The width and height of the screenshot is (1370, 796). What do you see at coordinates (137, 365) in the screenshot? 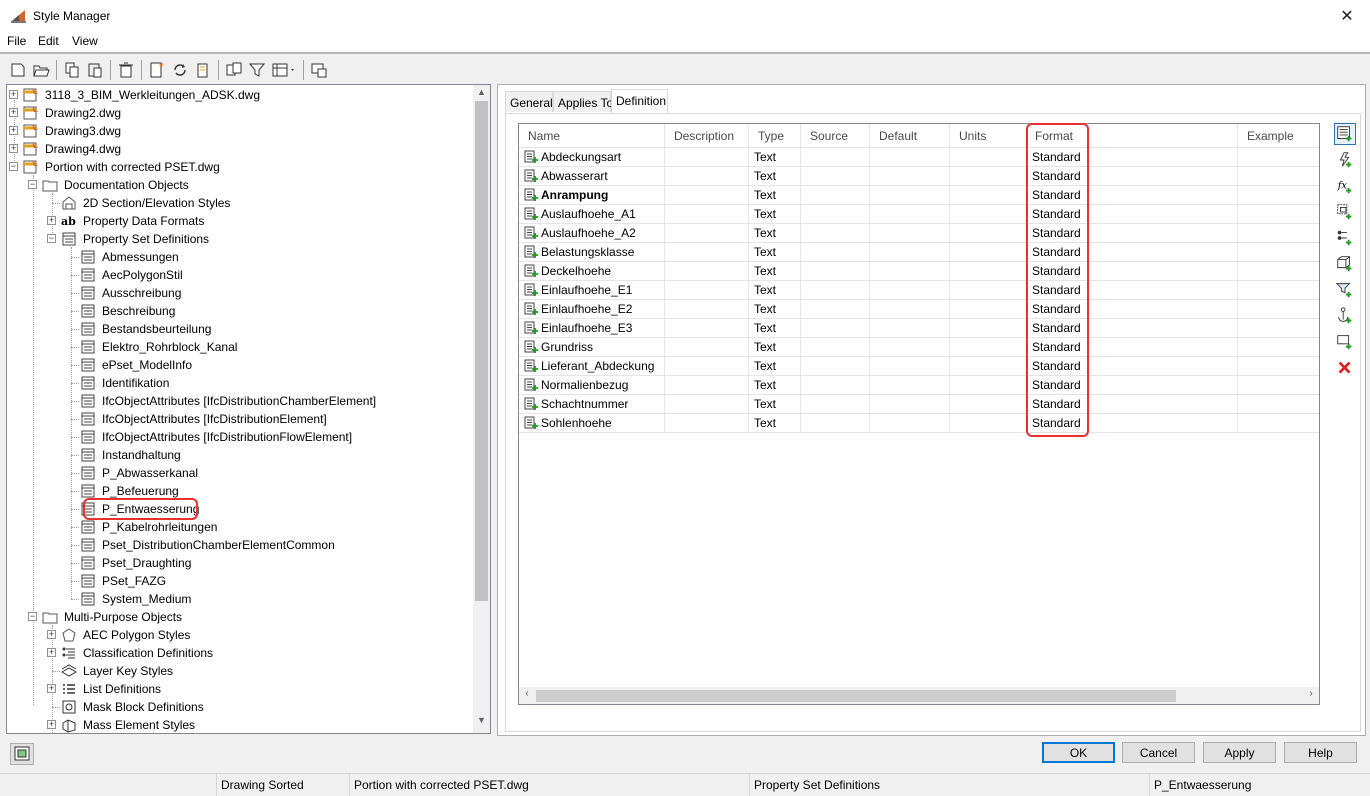
I see `tree-item-property-set: ePset_ModelInfo` at bounding box center [137, 365].